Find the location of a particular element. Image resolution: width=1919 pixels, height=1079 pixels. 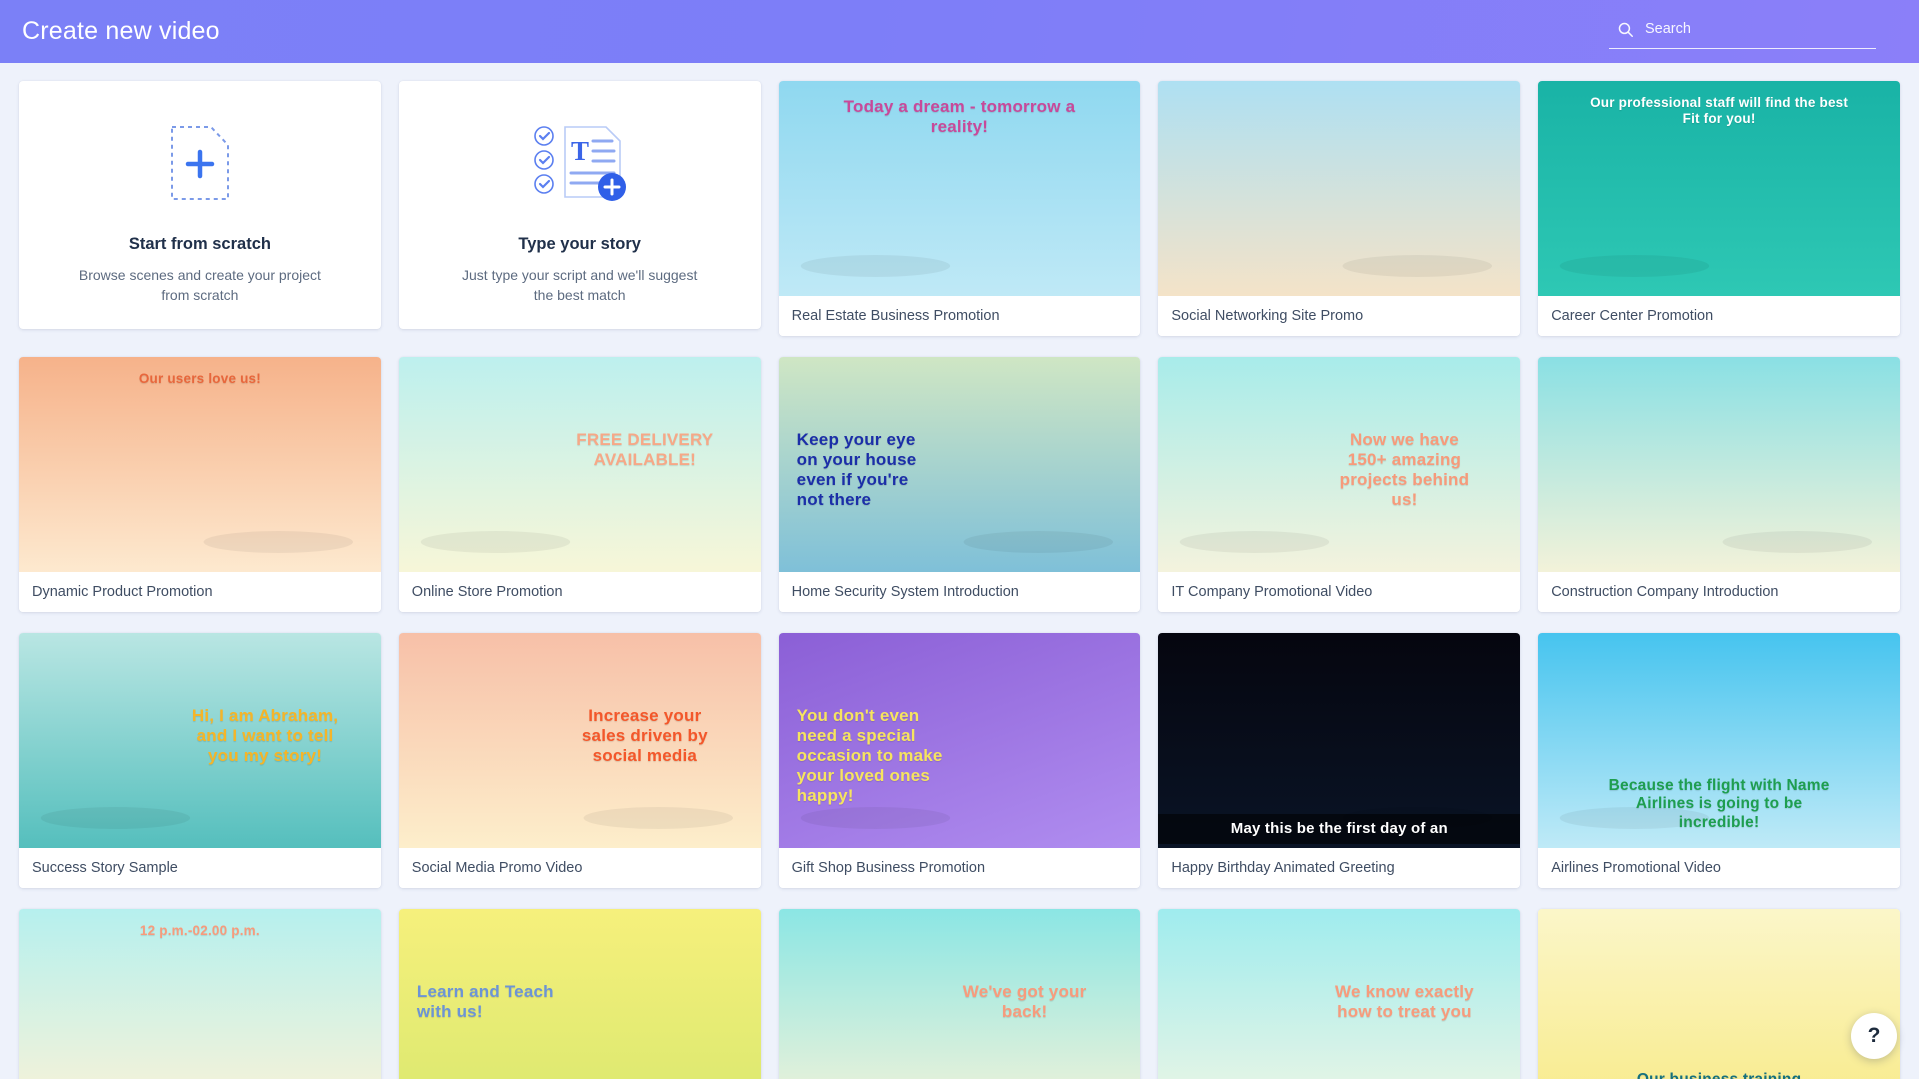

thumbnail-overlay-text: FREE DELIVERY AVAILABLE! is located at coordinates (645, 450).